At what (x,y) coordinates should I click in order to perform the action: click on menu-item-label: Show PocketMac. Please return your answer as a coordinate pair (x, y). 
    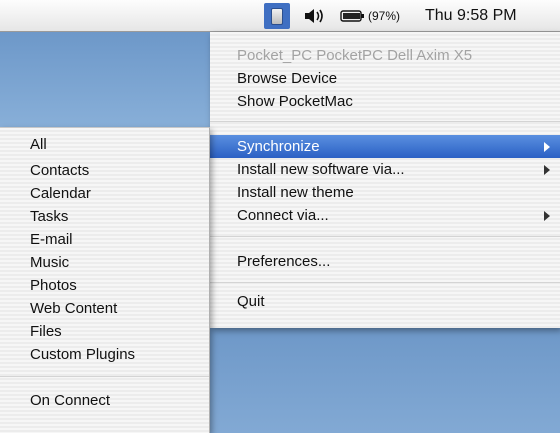
    Looking at the image, I should click on (295, 101).